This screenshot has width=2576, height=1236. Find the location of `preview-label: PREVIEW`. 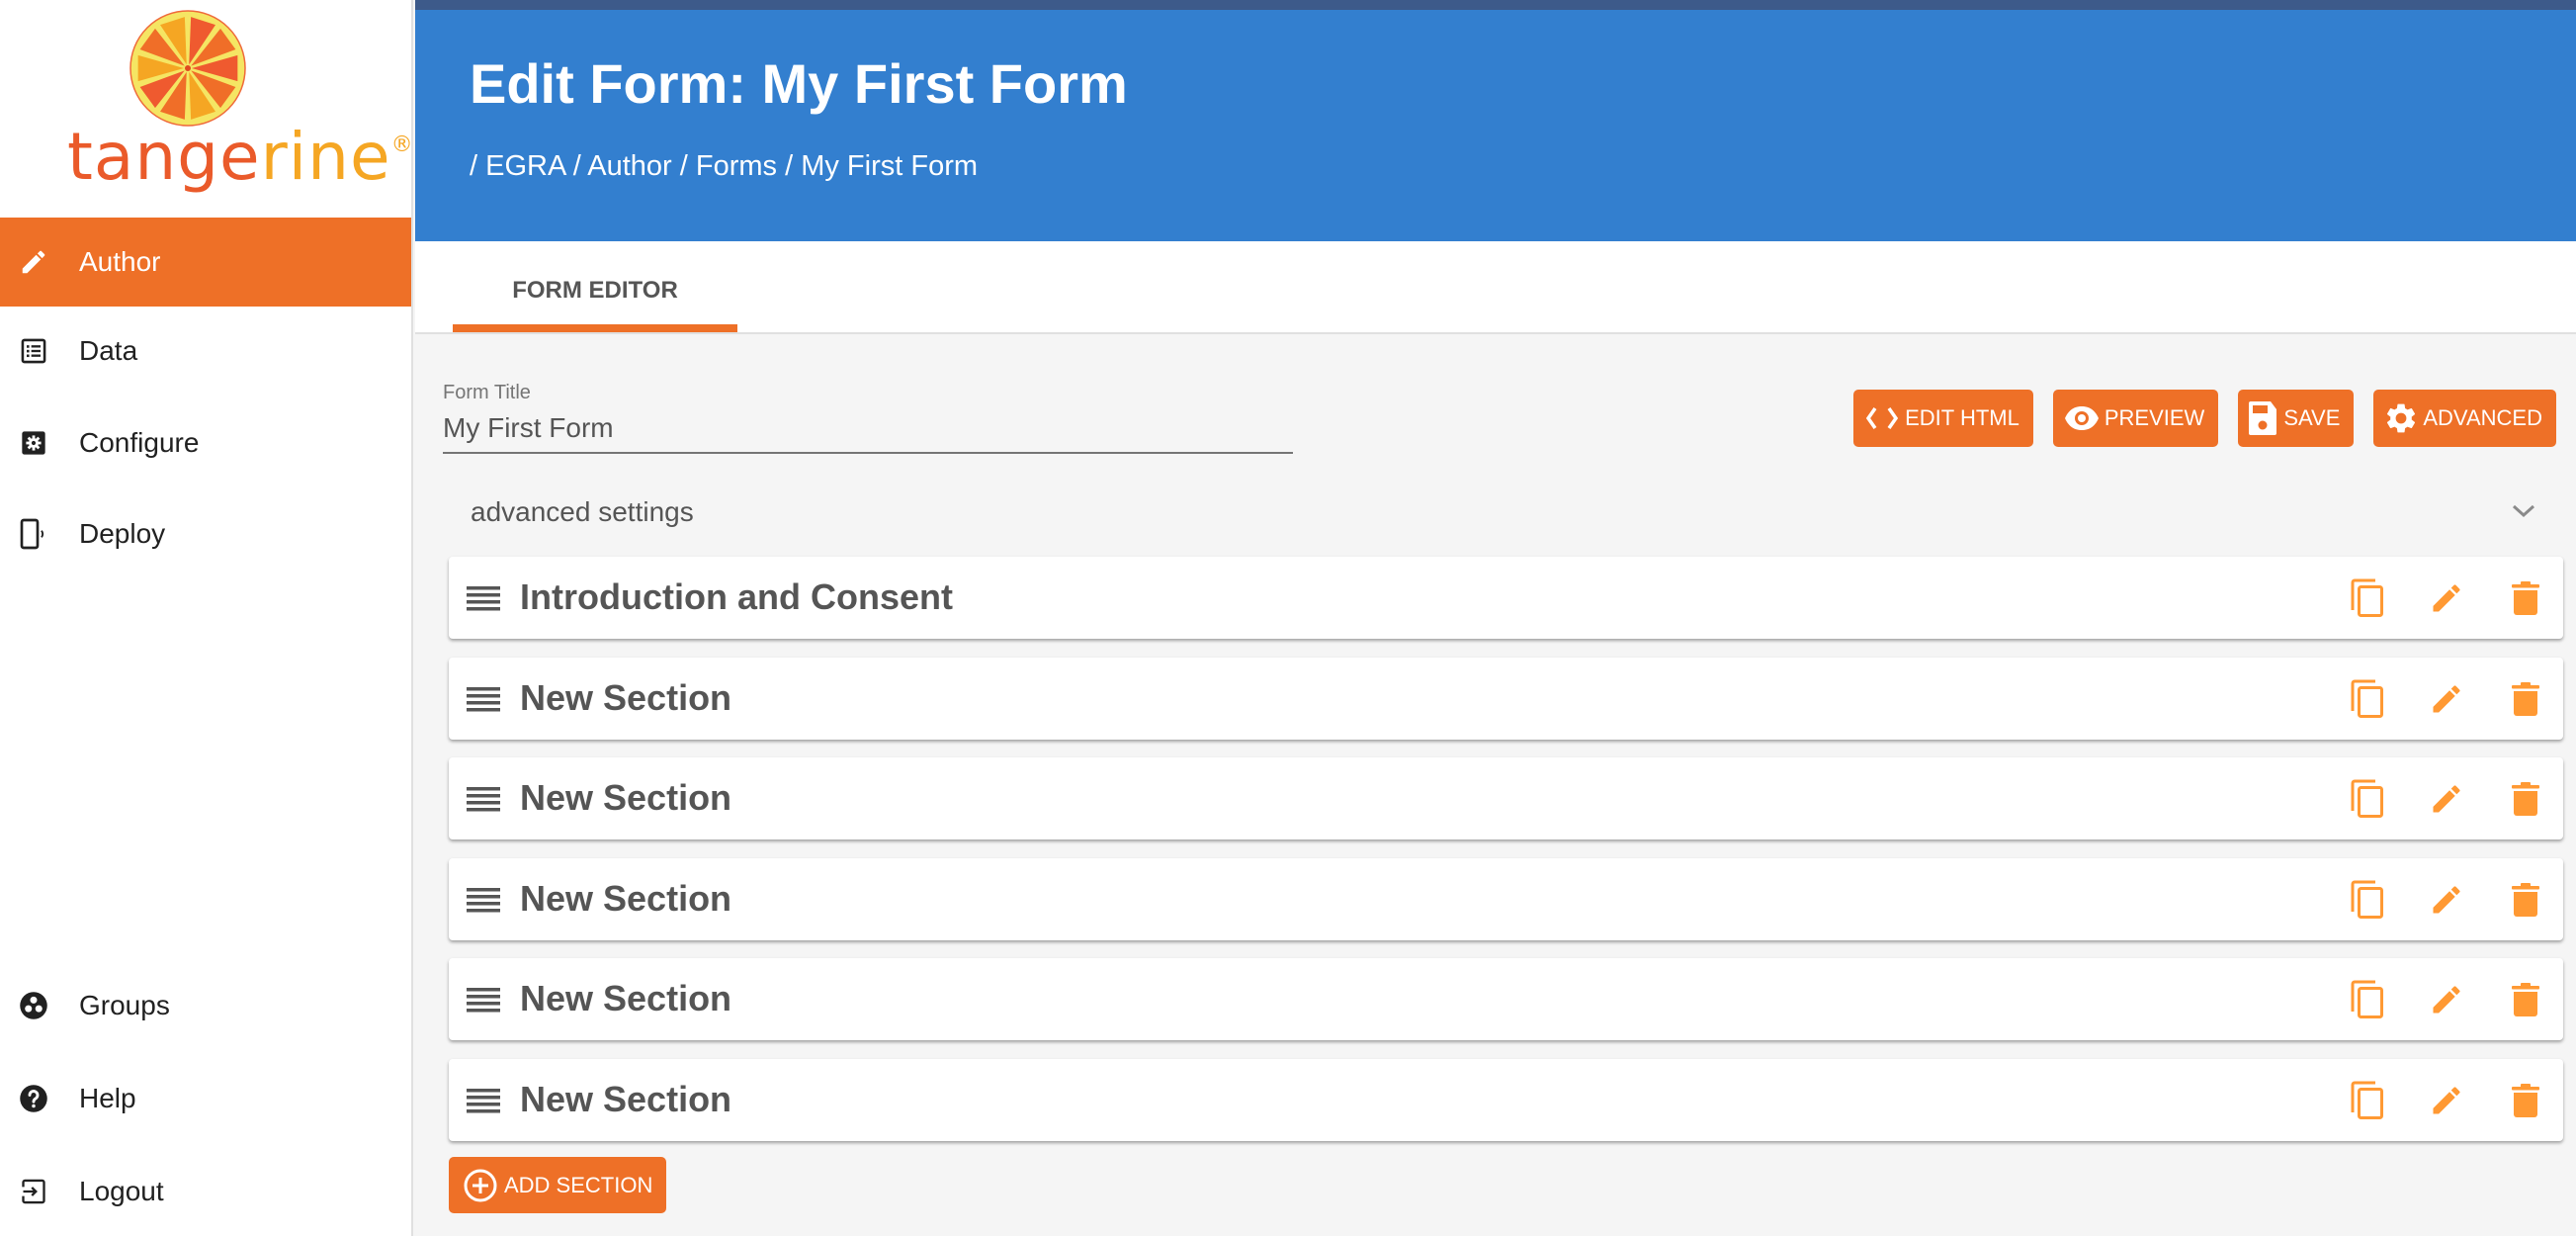

preview-label: PREVIEW is located at coordinates (2154, 417).